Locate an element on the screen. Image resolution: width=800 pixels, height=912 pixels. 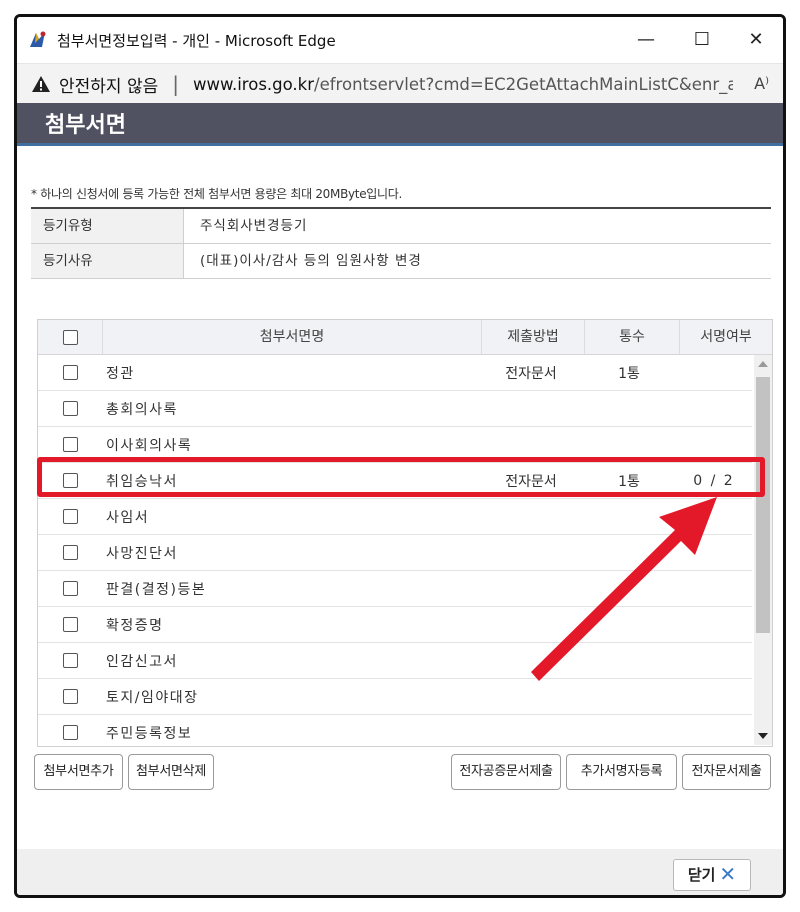
registration-reason-label: 등기사유 is located at coordinates (107, 261).